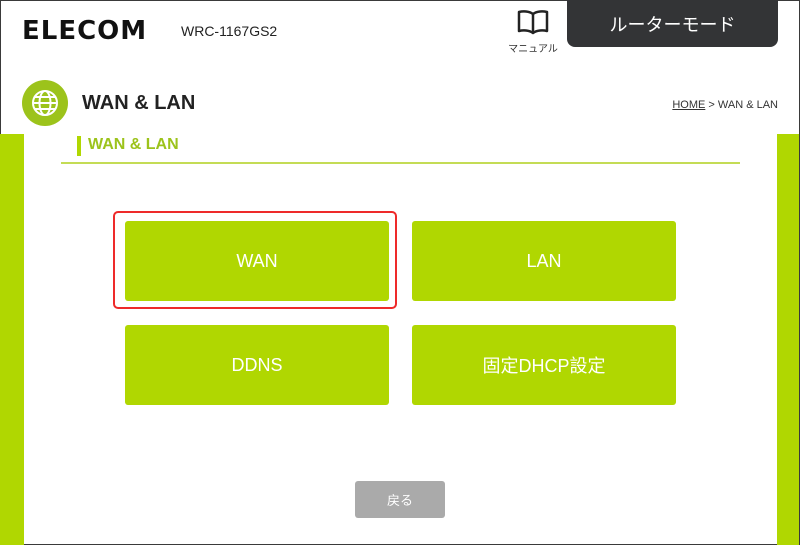 Image resolution: width=800 pixels, height=545 pixels. I want to click on mode-indicator: ルーターモード, so click(672, 23).